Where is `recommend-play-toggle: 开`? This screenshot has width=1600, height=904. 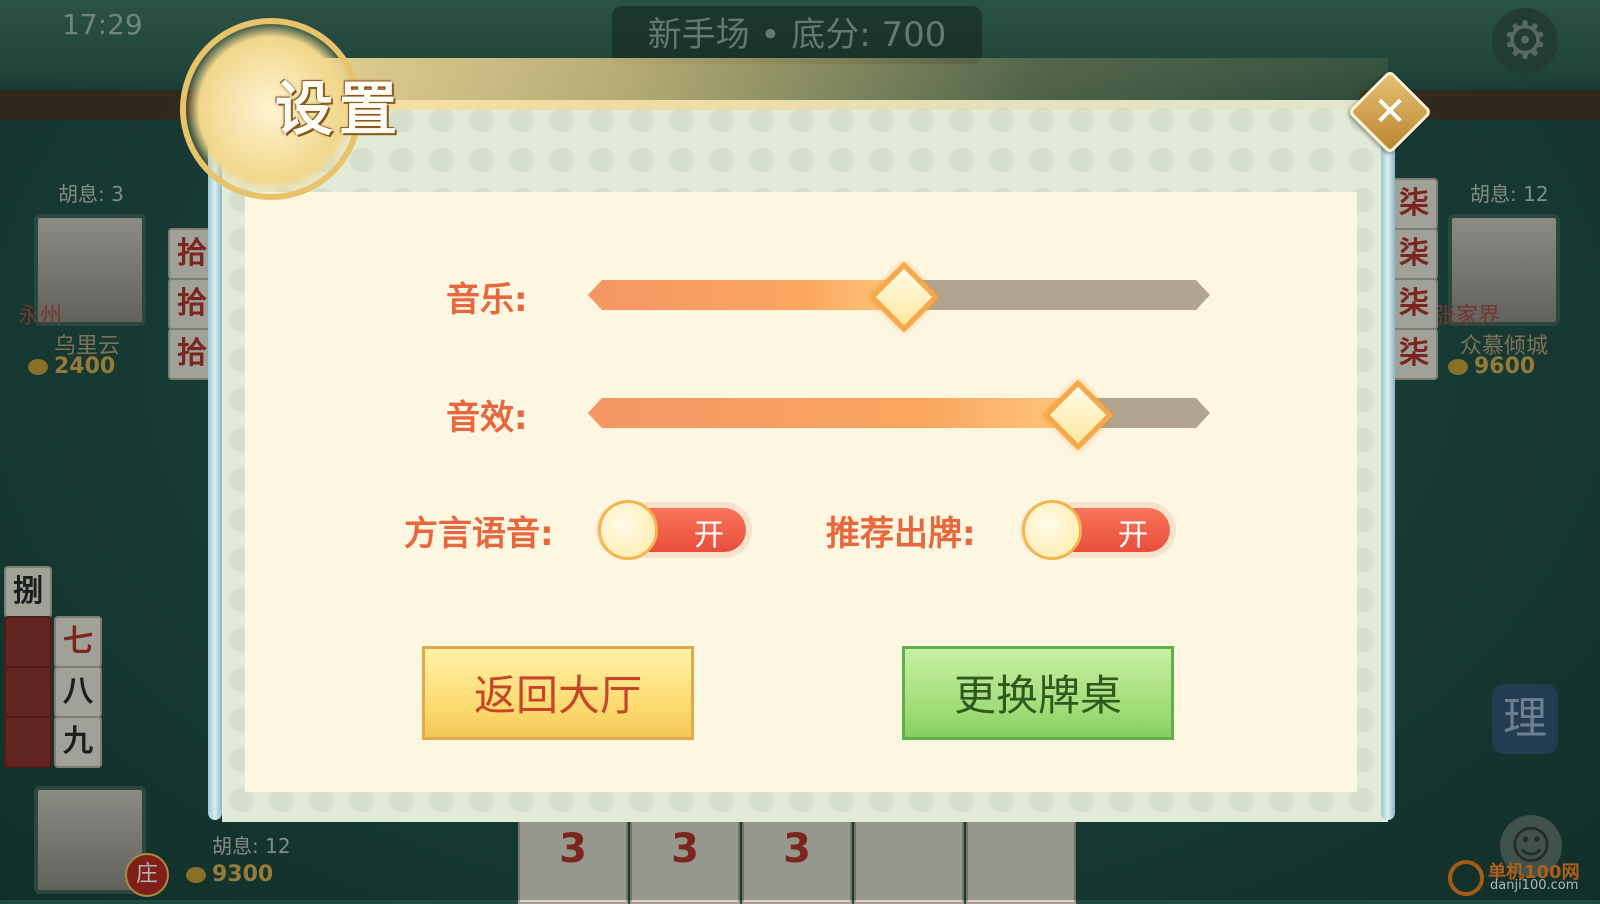
recommend-play-toggle: 开 is located at coordinates (1098, 530).